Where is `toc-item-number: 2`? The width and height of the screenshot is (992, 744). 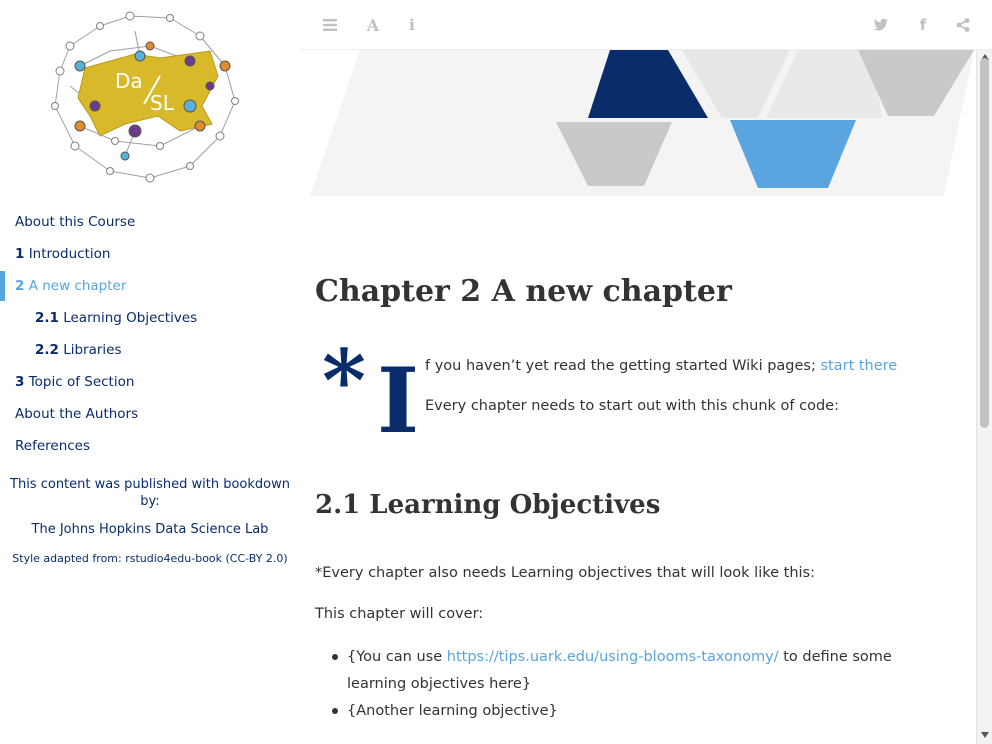 toc-item-number: 2 is located at coordinates (20, 286).